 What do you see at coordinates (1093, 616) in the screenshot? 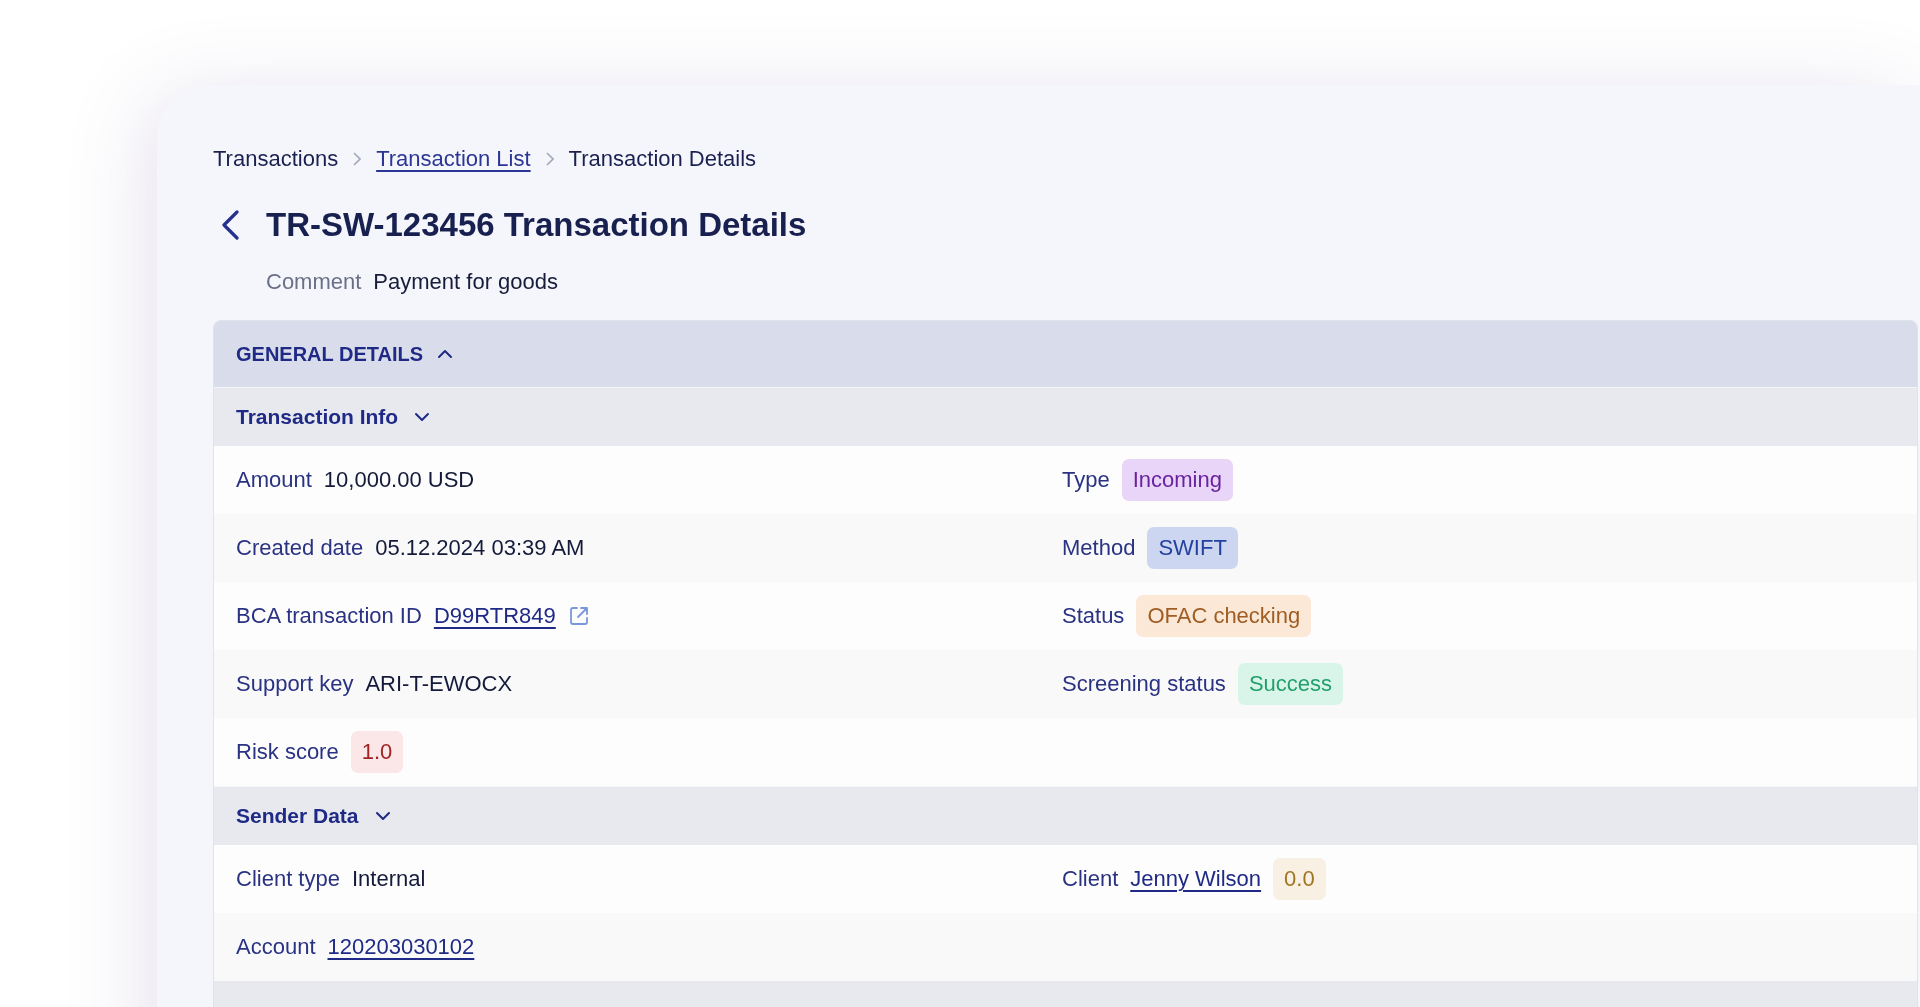
I see `field-label: Status` at bounding box center [1093, 616].